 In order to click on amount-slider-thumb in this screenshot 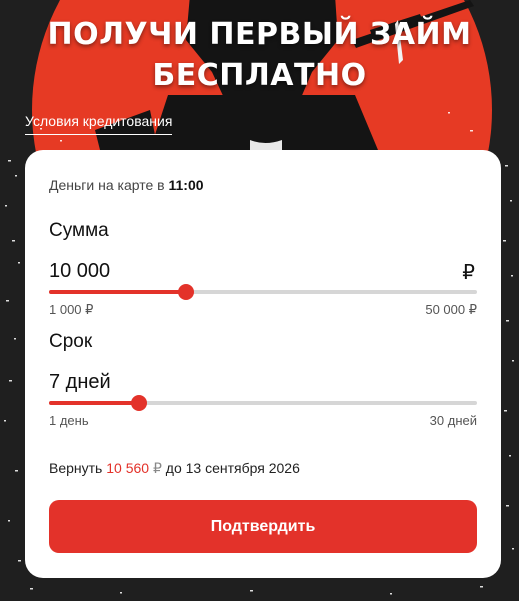, I will do `click(185, 292)`.